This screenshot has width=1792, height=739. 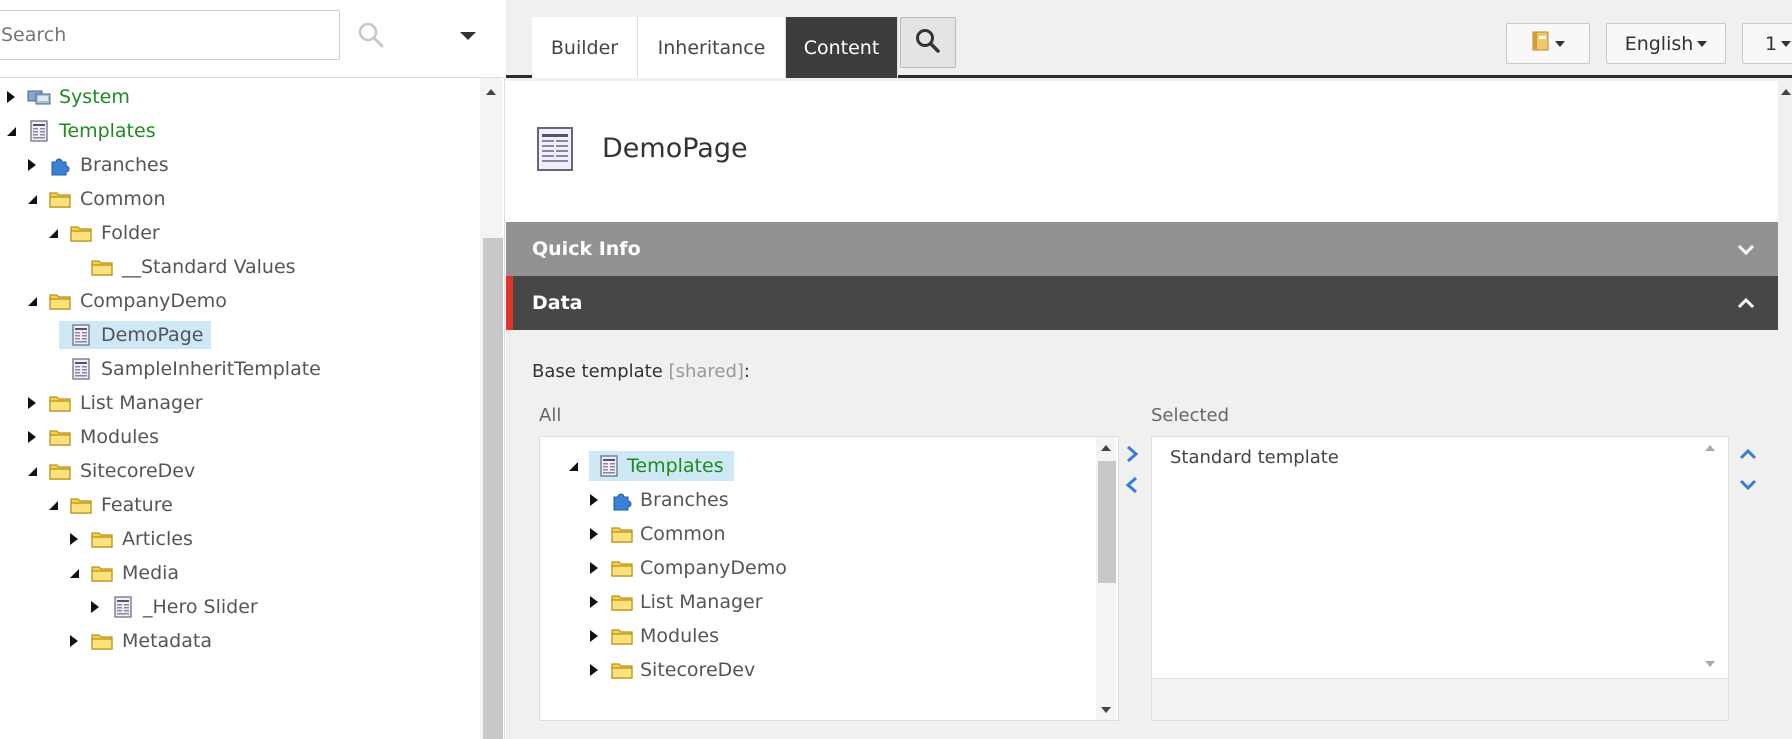 I want to click on tree-item: Branches, so click(x=96, y=165).